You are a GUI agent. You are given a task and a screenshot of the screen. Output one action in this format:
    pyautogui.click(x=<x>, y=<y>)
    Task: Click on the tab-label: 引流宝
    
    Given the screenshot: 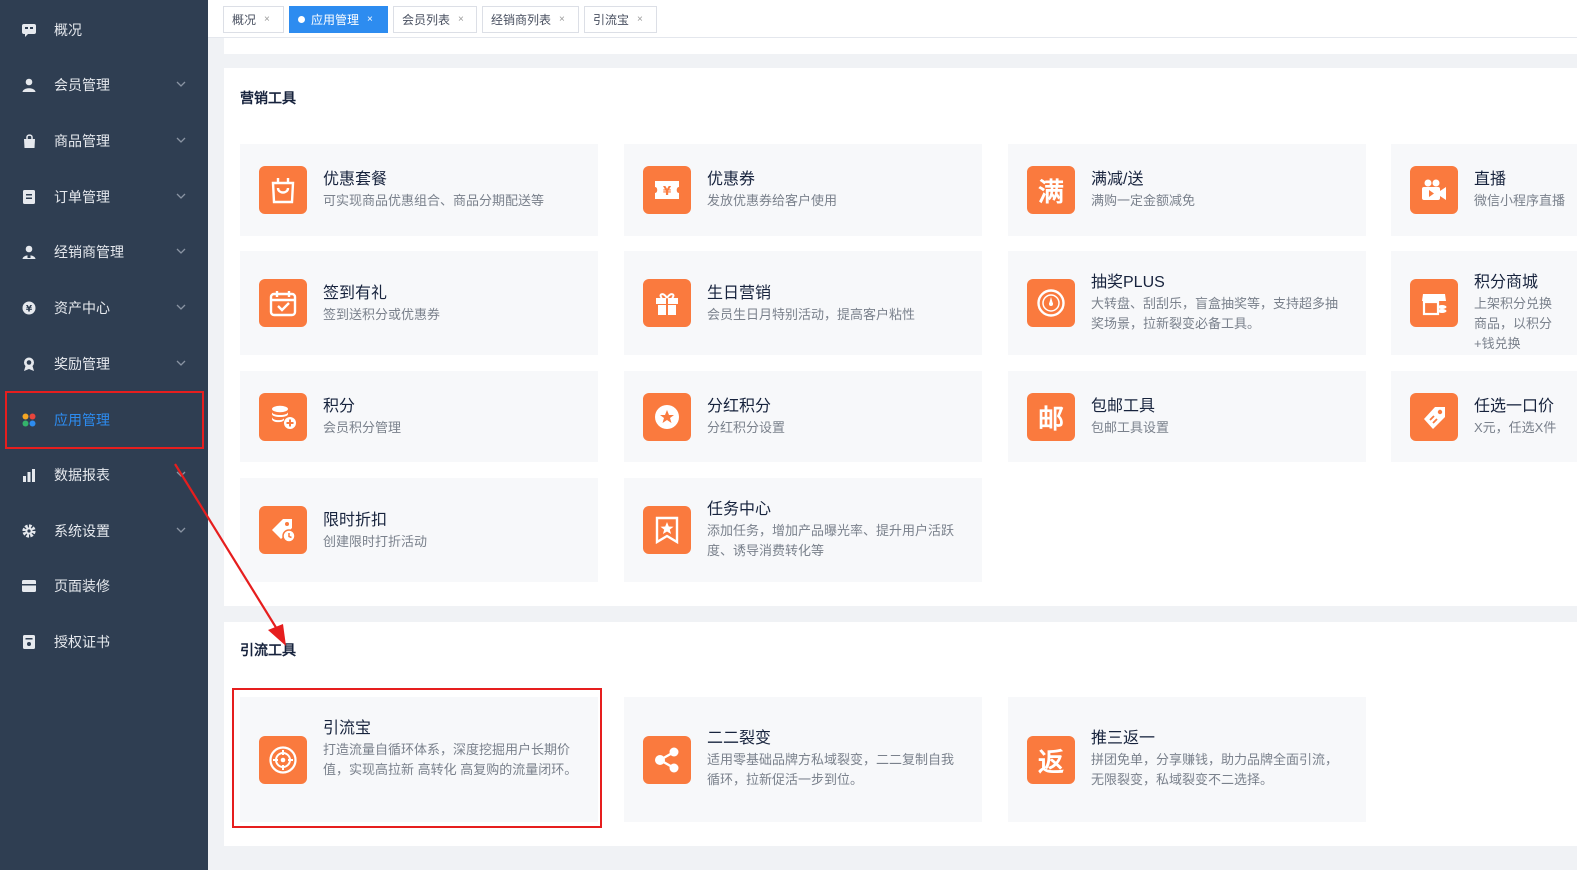 What is the action you would take?
    pyautogui.click(x=611, y=20)
    